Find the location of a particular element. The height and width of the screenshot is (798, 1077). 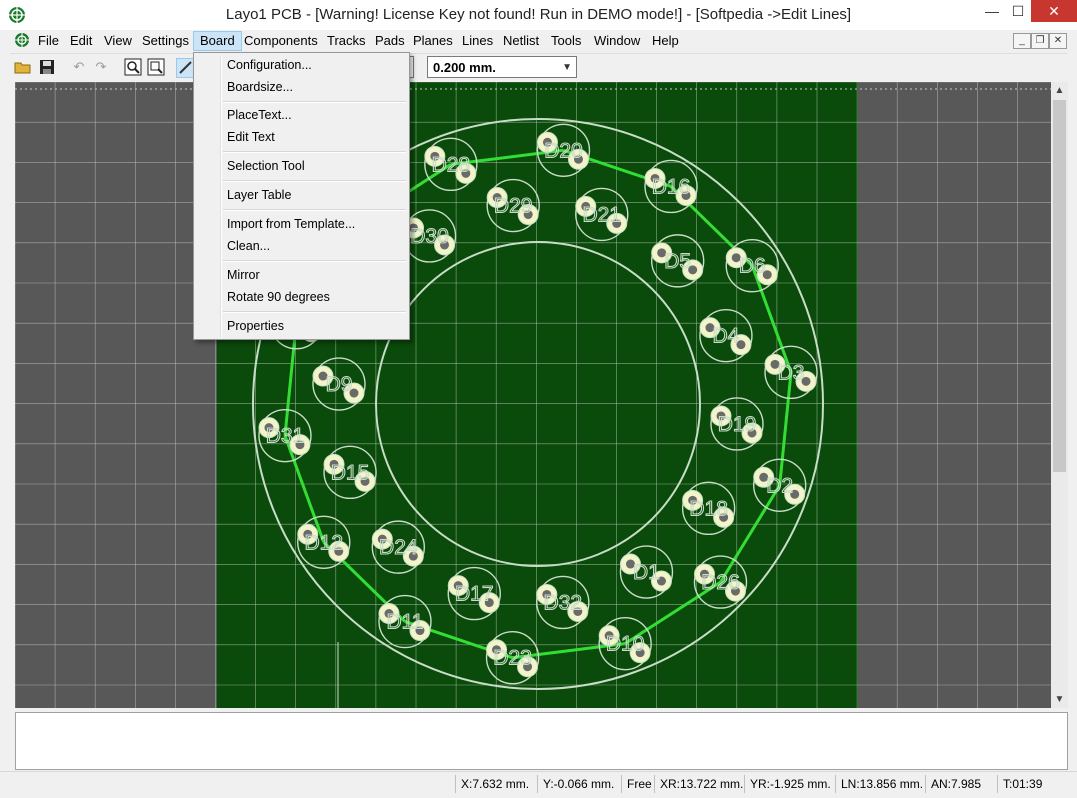

status-an: AN:7.985 is located at coordinates (953, 784).